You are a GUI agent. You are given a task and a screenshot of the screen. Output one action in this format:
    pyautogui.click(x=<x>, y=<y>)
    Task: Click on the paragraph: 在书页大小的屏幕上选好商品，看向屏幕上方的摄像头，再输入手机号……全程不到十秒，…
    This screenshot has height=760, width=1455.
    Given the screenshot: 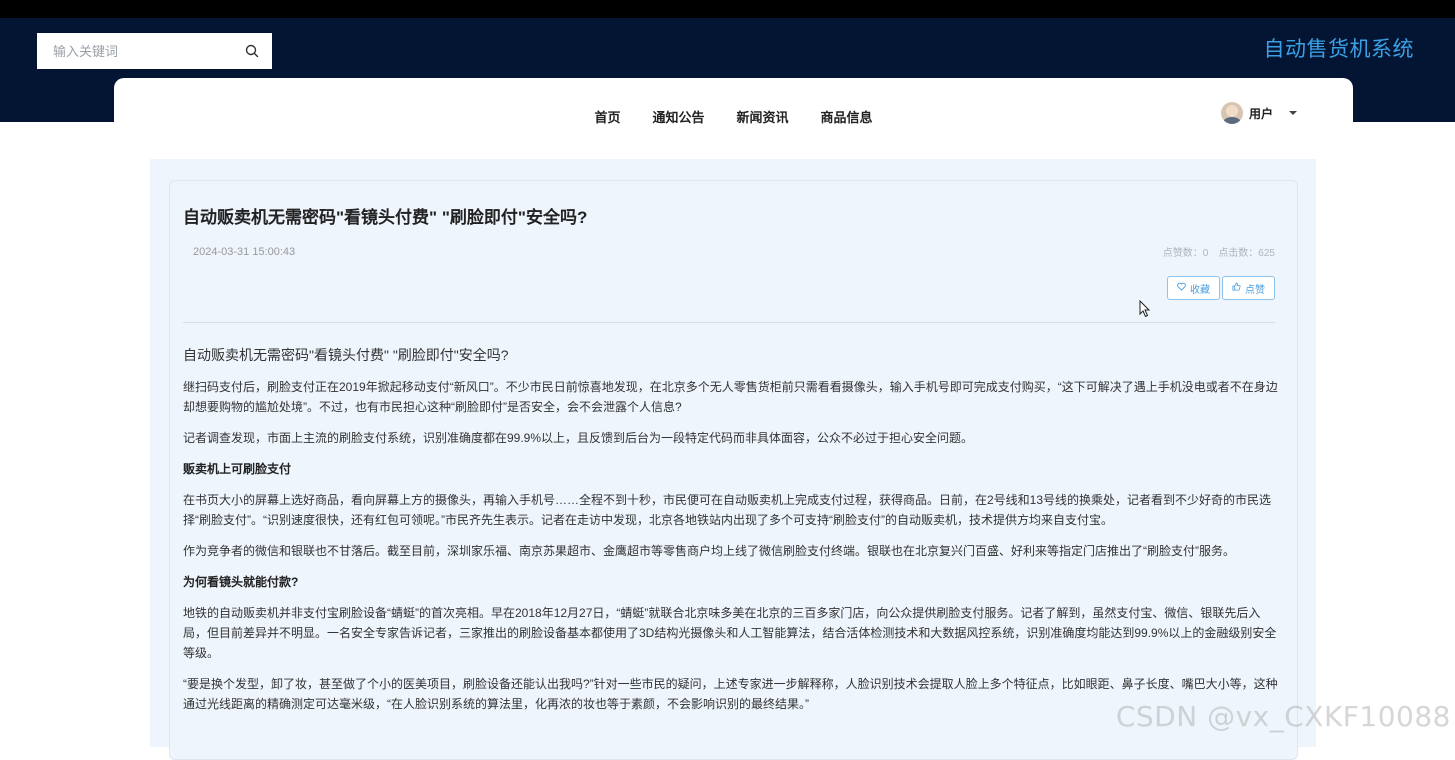 What is the action you would take?
    pyautogui.click(x=727, y=510)
    